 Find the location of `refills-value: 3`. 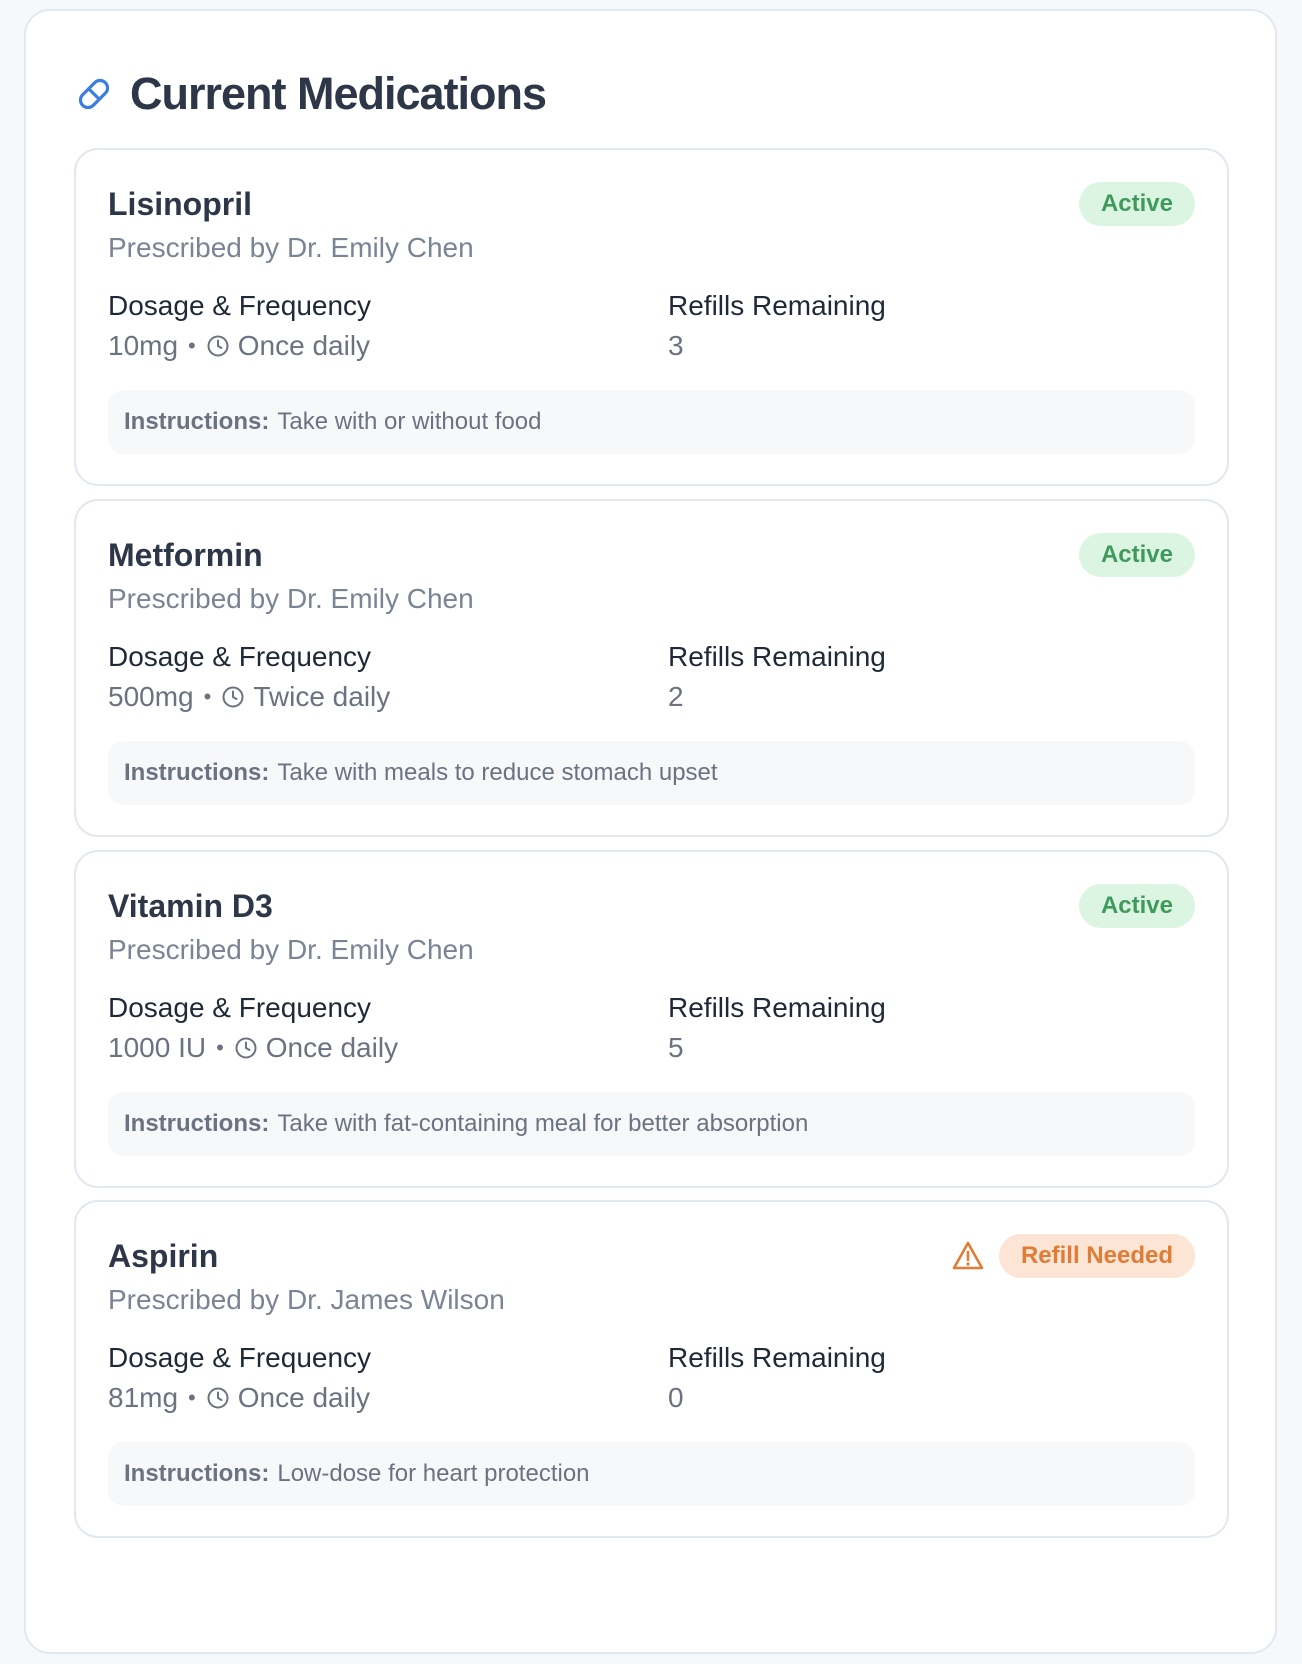

refills-value: 3 is located at coordinates (676, 345).